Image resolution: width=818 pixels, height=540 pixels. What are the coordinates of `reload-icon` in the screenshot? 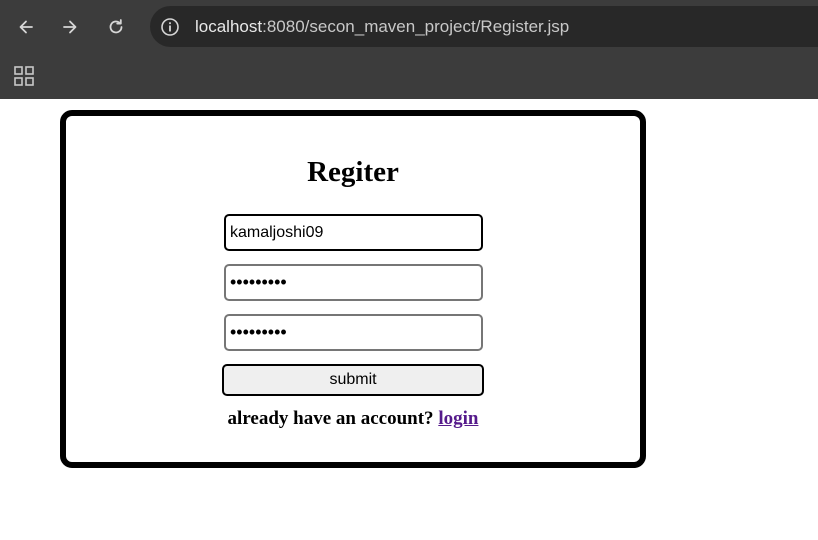 It's located at (116, 26).